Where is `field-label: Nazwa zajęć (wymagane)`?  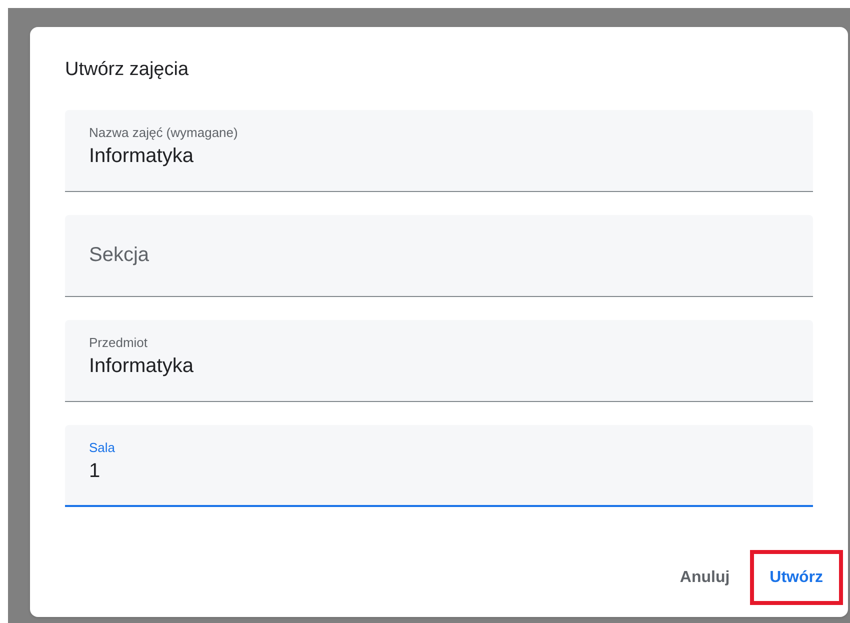 field-label: Nazwa zajęć (wymagane) is located at coordinates (164, 133).